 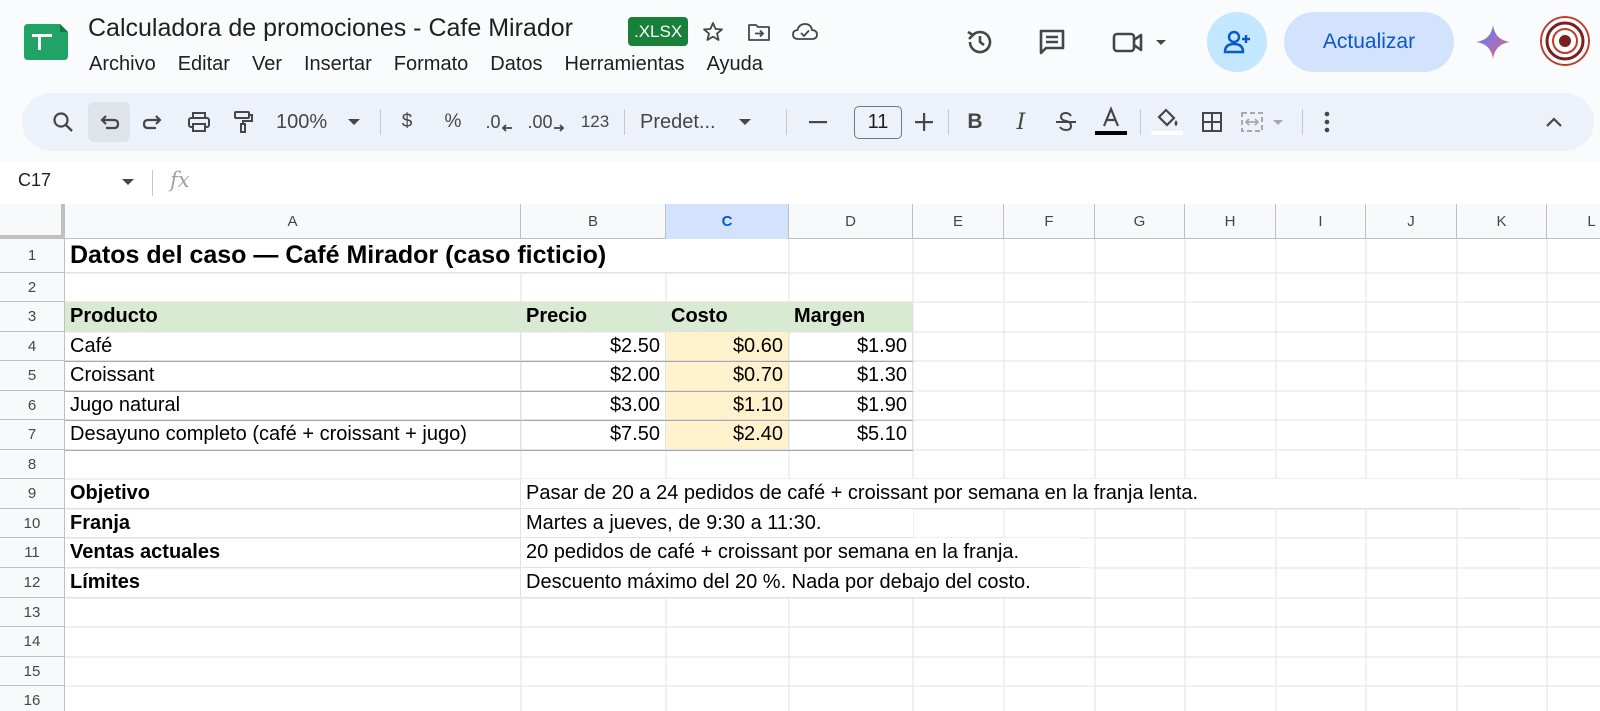 I want to click on column-header-a: A, so click(x=293, y=221).